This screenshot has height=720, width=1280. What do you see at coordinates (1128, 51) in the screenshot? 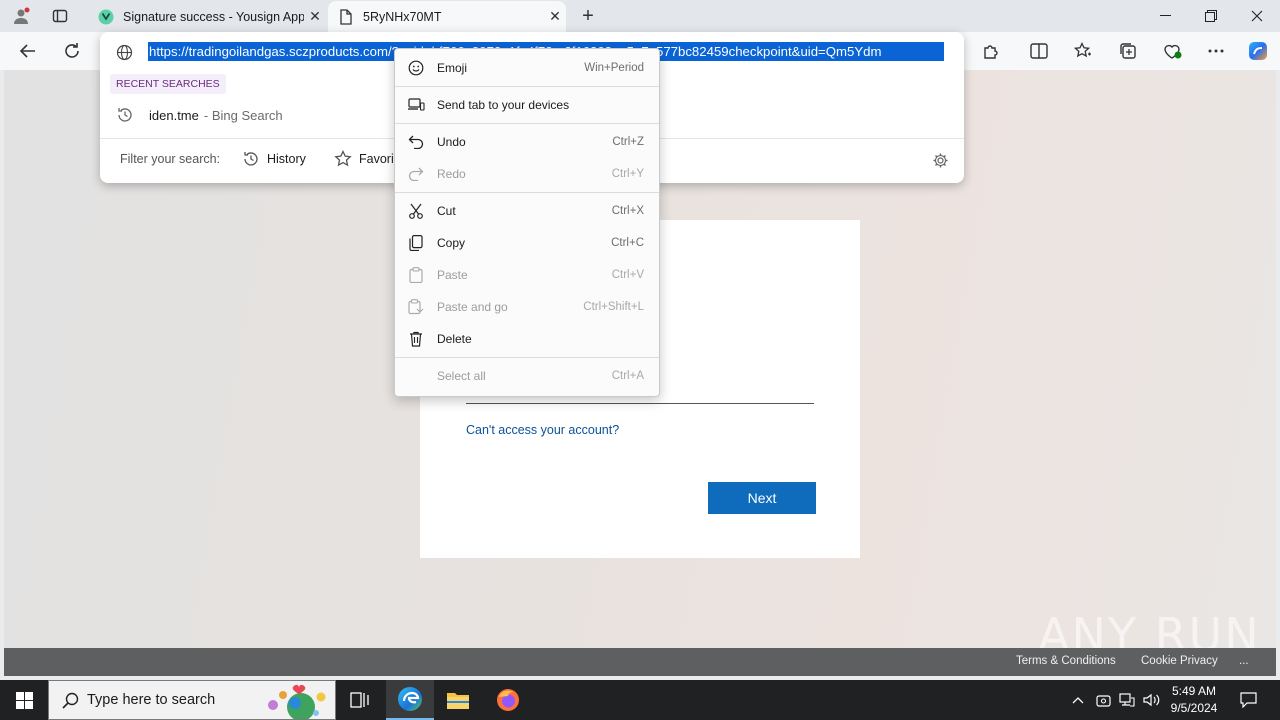
I see `collections-icon` at bounding box center [1128, 51].